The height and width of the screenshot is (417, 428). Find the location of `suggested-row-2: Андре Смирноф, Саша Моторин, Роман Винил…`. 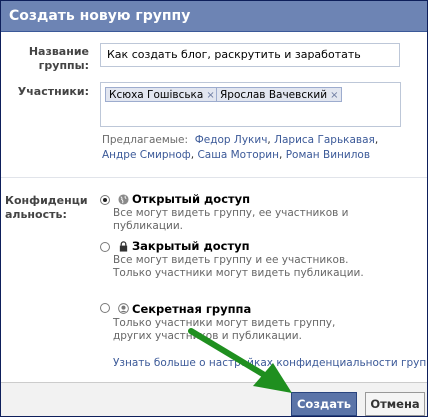

suggested-row-2: Андре Смирноф, Саша Моторин, Роман Винил… is located at coordinates (236, 155).